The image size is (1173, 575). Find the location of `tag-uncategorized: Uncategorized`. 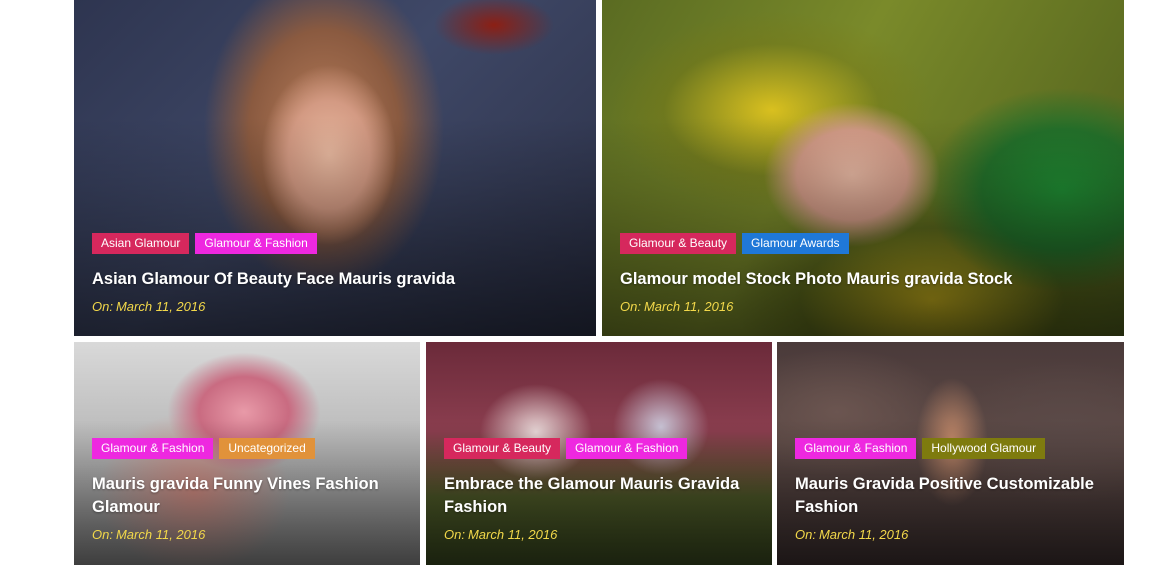

tag-uncategorized: Uncategorized is located at coordinates (267, 448).